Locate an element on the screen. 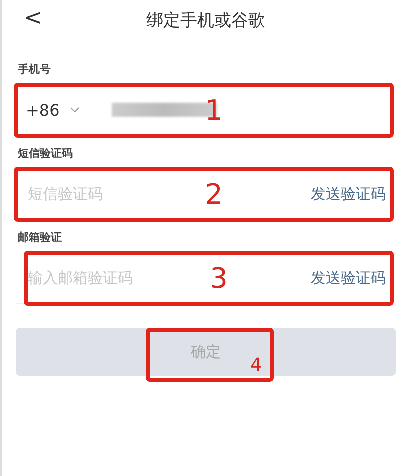 The width and height of the screenshot is (410, 476). annotation-number: 4 is located at coordinates (256, 365).